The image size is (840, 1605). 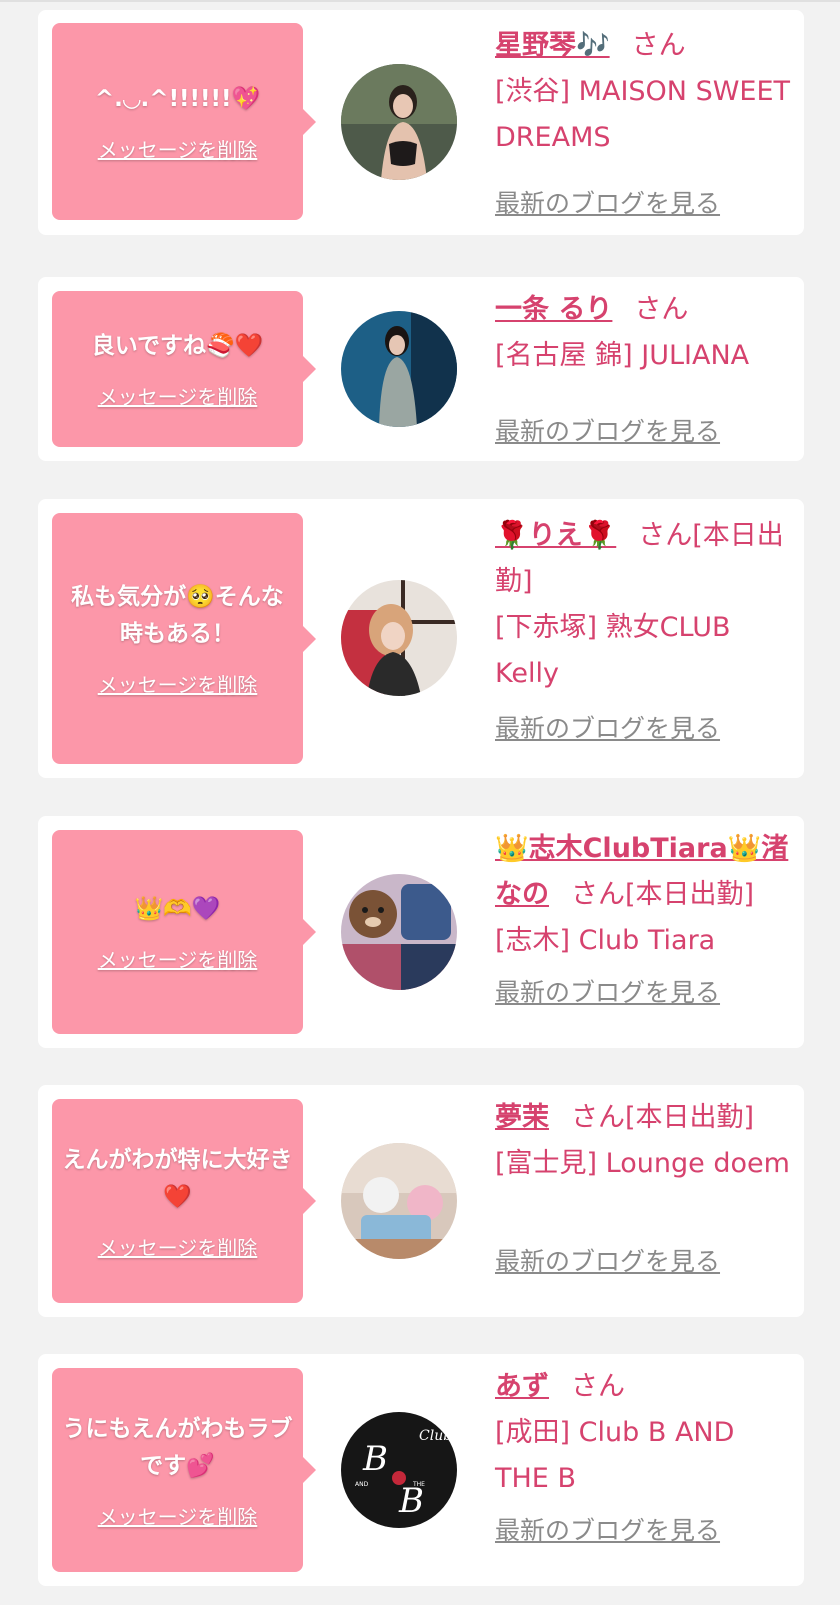 I want to click on profile-info: あず さん [成田] Club B AND THE B, so click(x=645, y=1433).